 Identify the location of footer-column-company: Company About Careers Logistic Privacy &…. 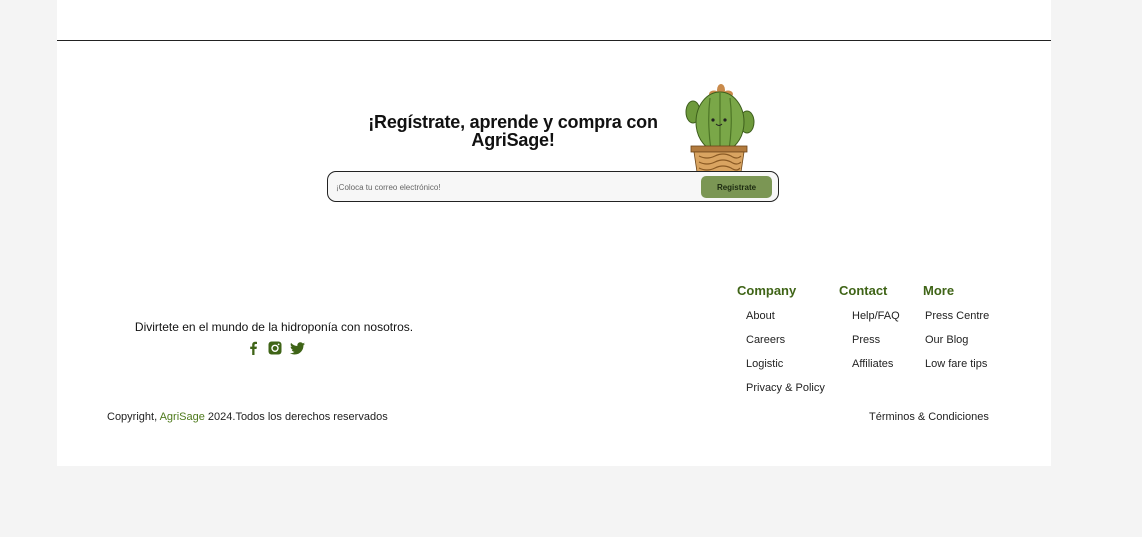
(781, 341).